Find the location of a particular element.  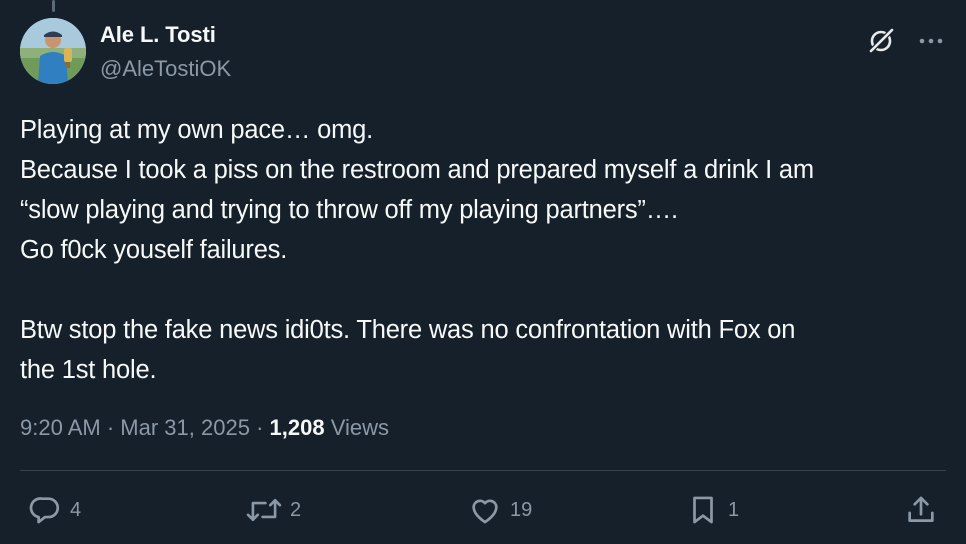

reply-icon is located at coordinates (45, 510).